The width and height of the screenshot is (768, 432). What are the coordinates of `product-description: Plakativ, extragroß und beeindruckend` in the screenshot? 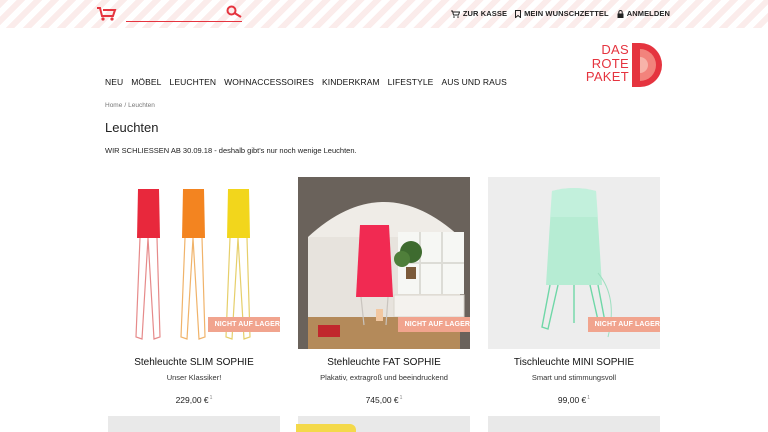 It's located at (384, 377).